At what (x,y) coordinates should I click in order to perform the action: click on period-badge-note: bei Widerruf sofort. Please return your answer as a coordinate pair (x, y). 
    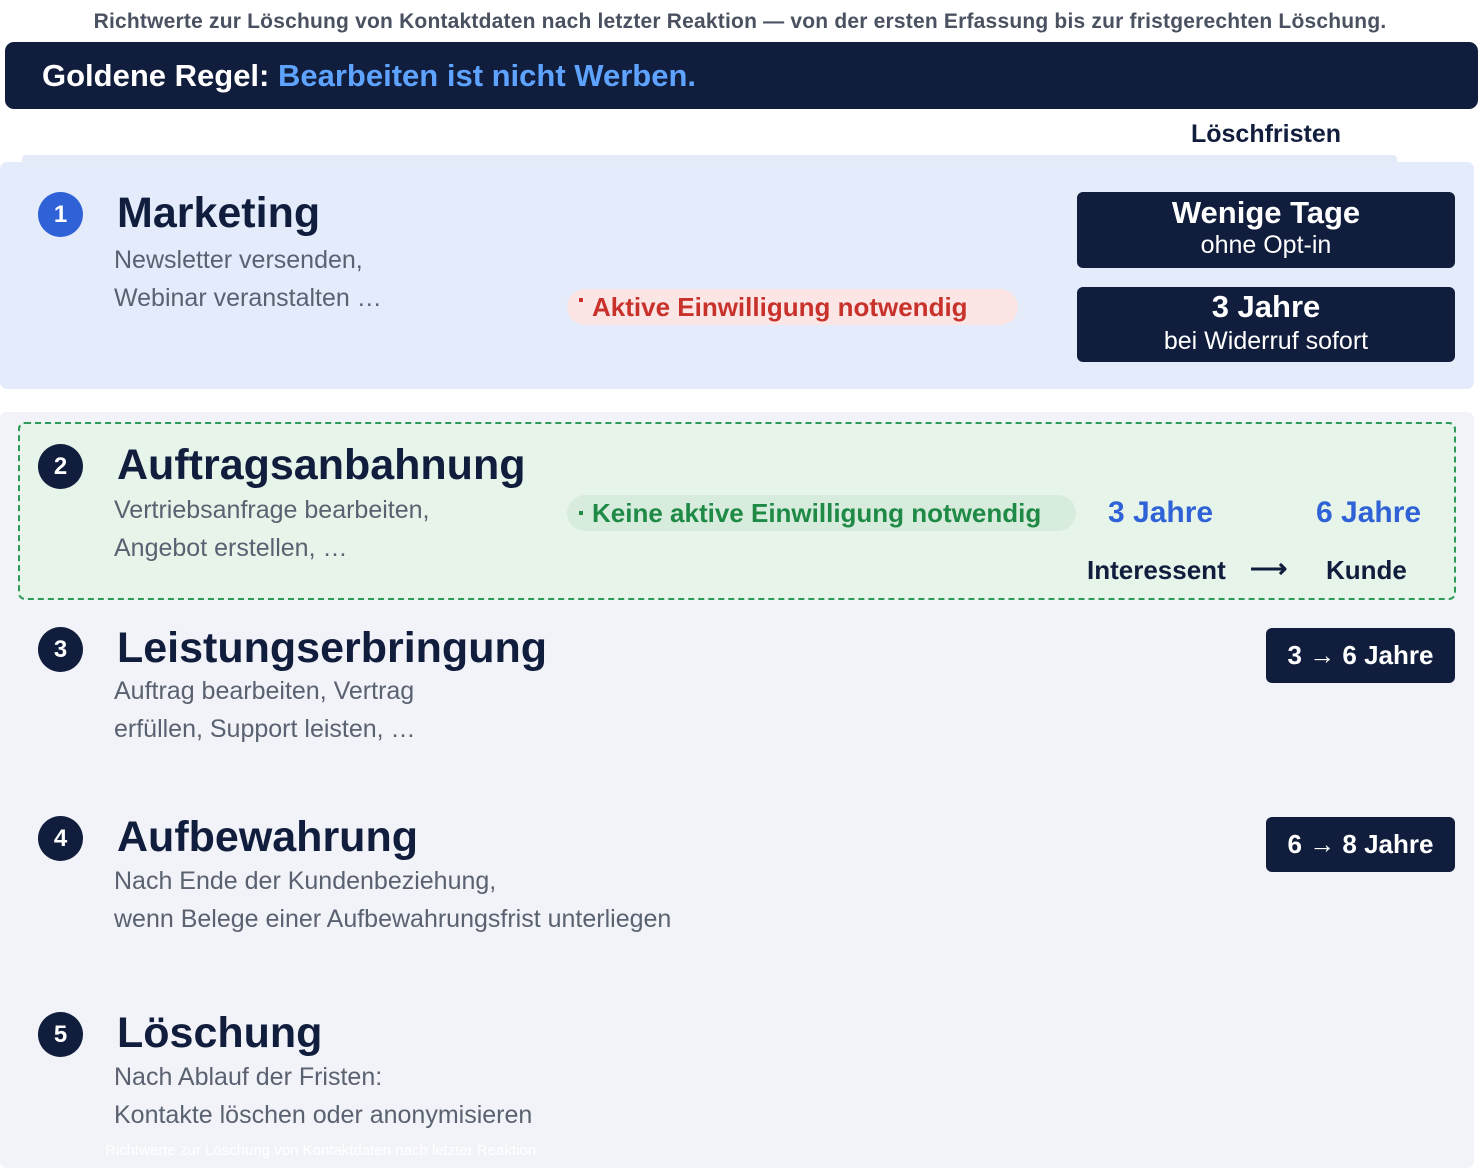
    Looking at the image, I should click on (1266, 341).